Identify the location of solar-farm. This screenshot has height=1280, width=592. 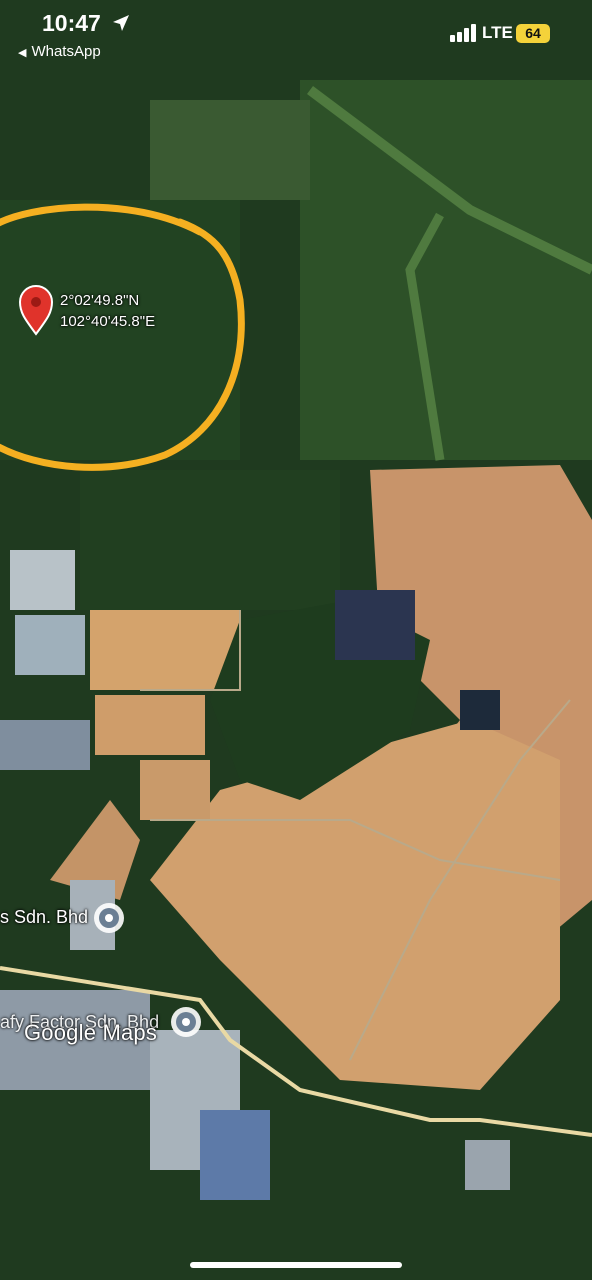
(375, 625).